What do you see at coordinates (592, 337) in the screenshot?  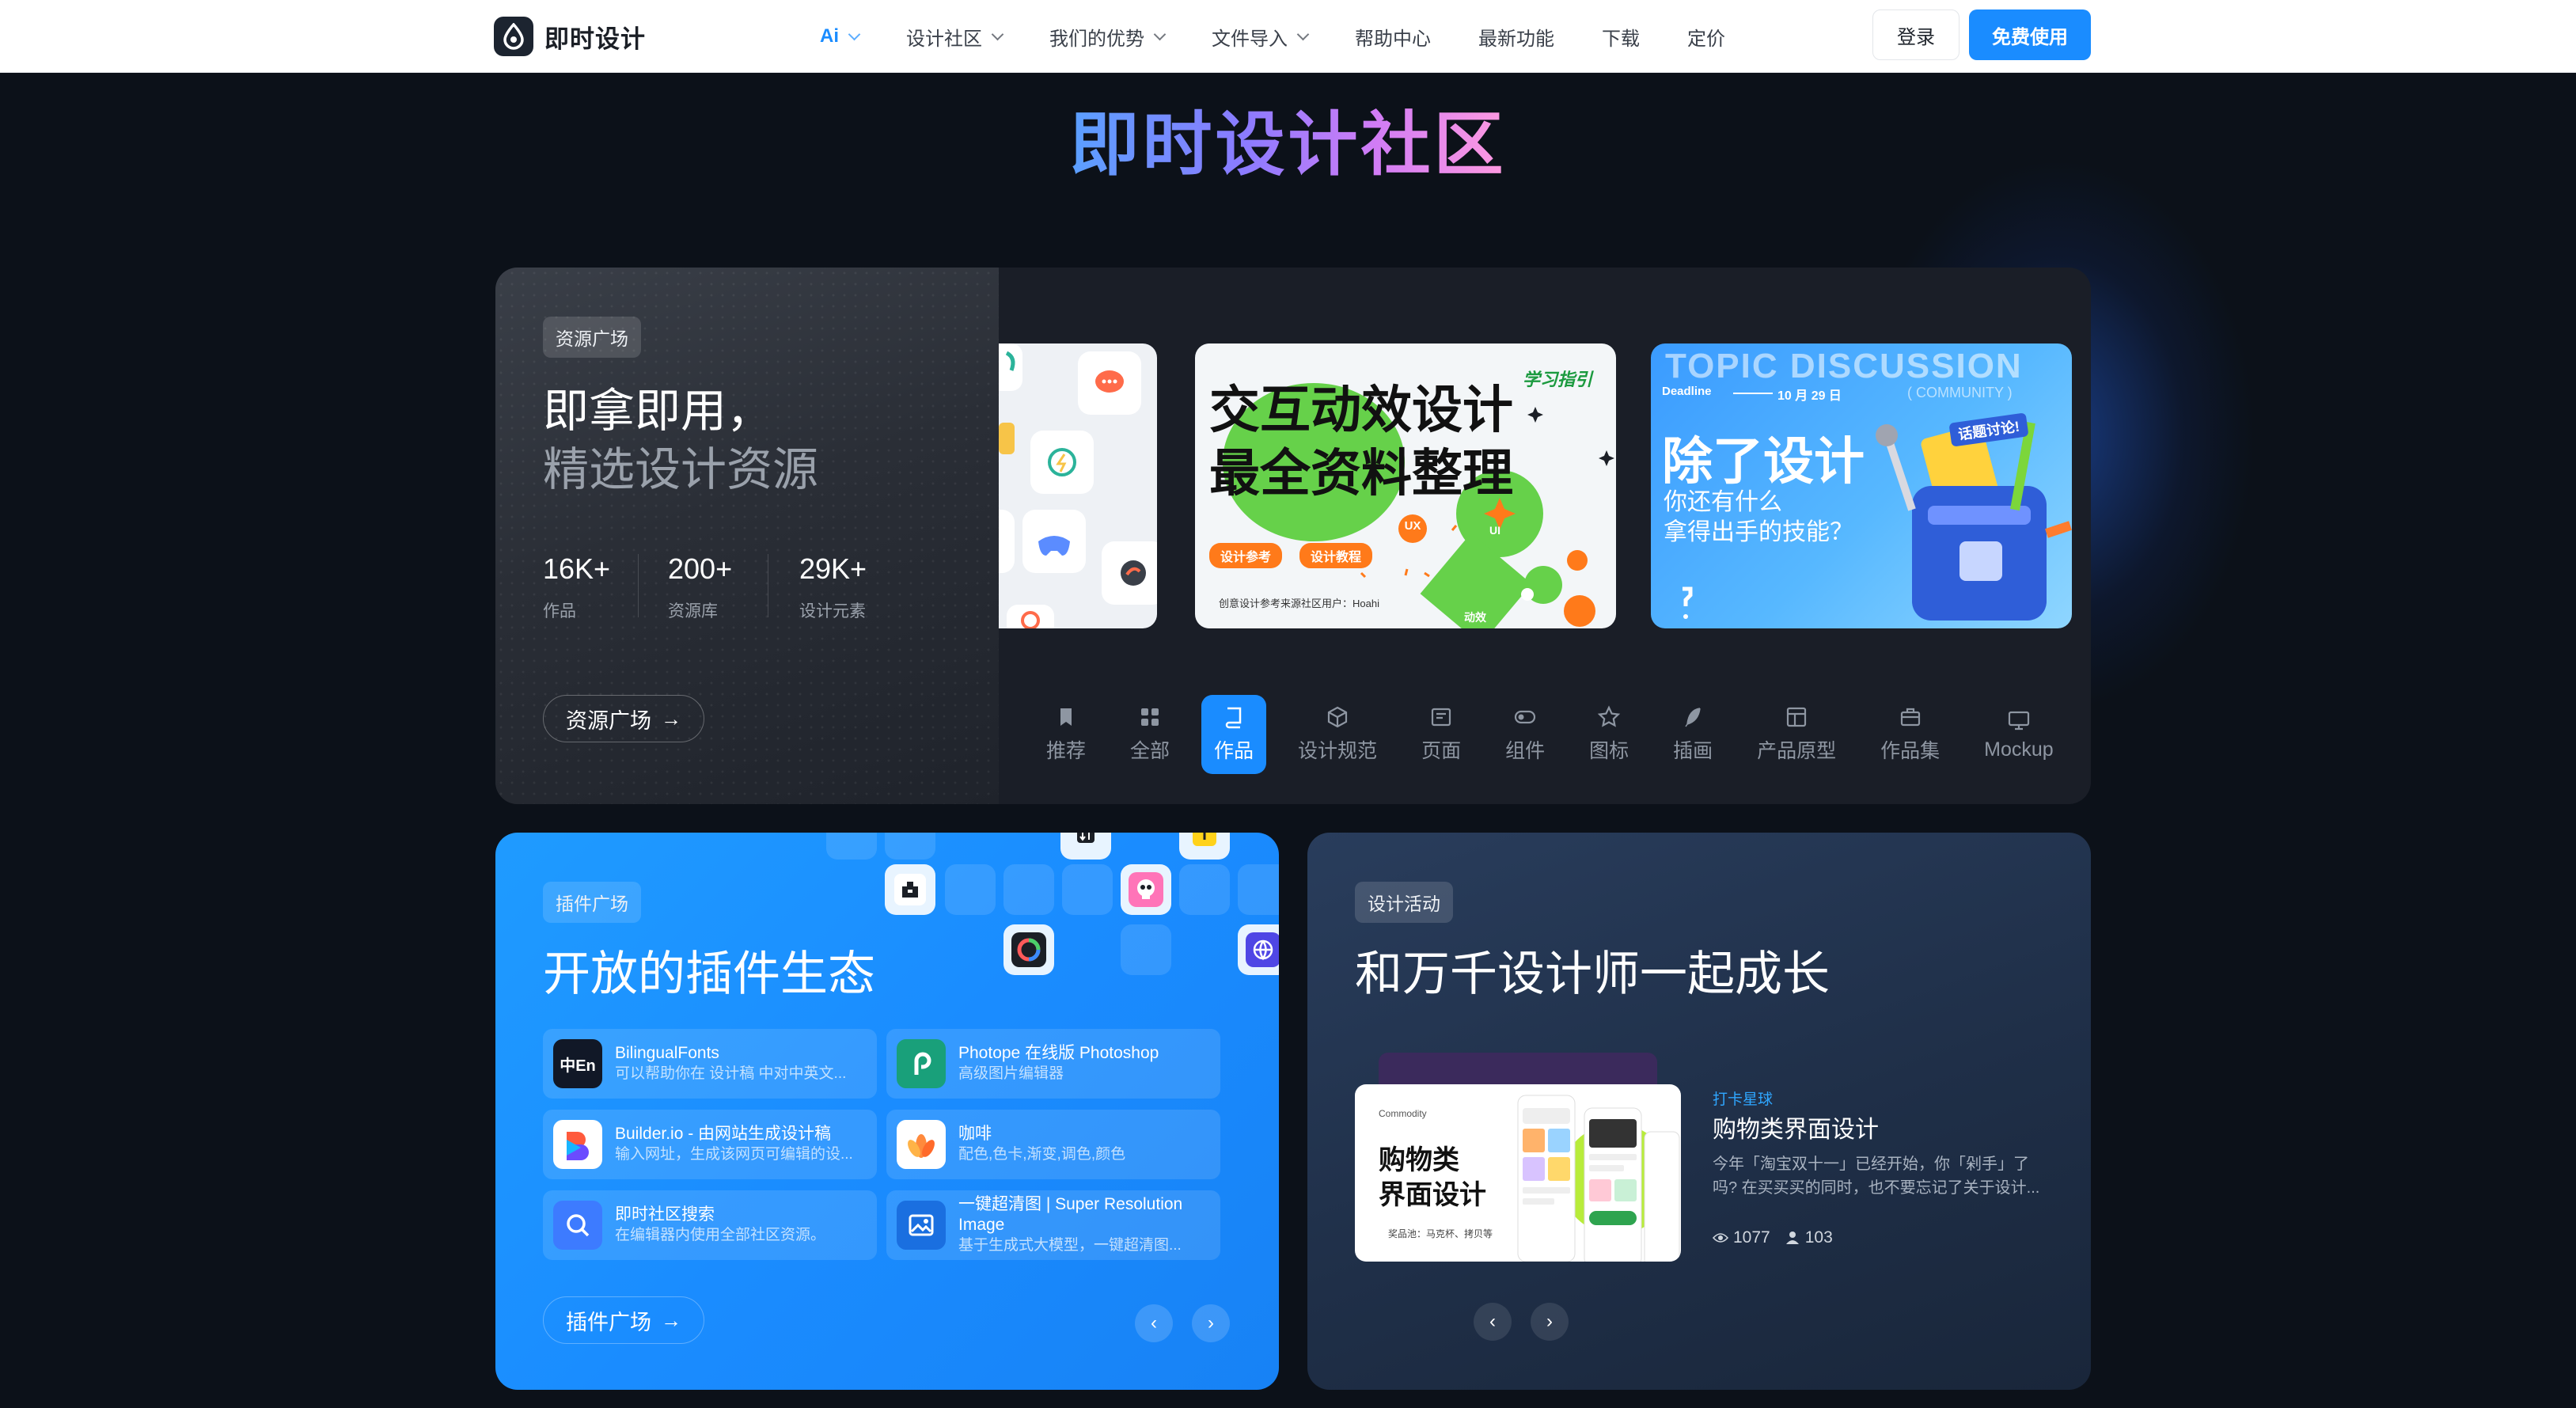 I see `resource-tag: 资源广场` at bounding box center [592, 337].